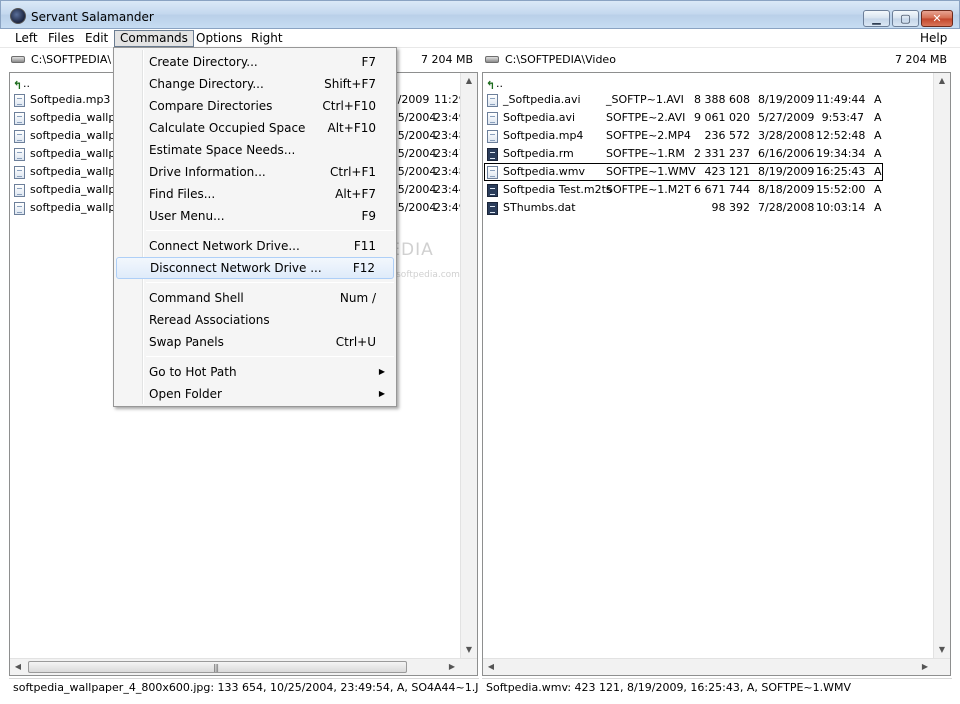 Image resolution: width=960 pixels, height=704 pixels. Describe the element at coordinates (96, 38) in the screenshot. I see `menu-edit: Edit` at that location.